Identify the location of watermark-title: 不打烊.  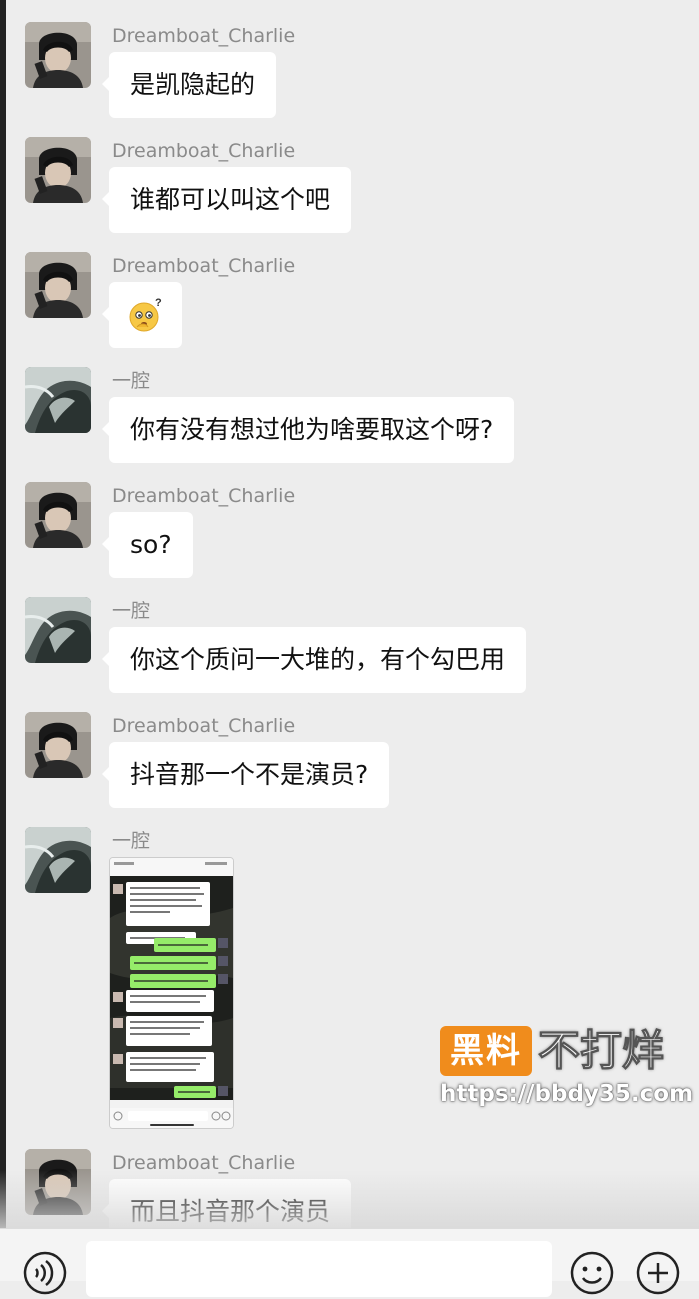
(601, 1051).